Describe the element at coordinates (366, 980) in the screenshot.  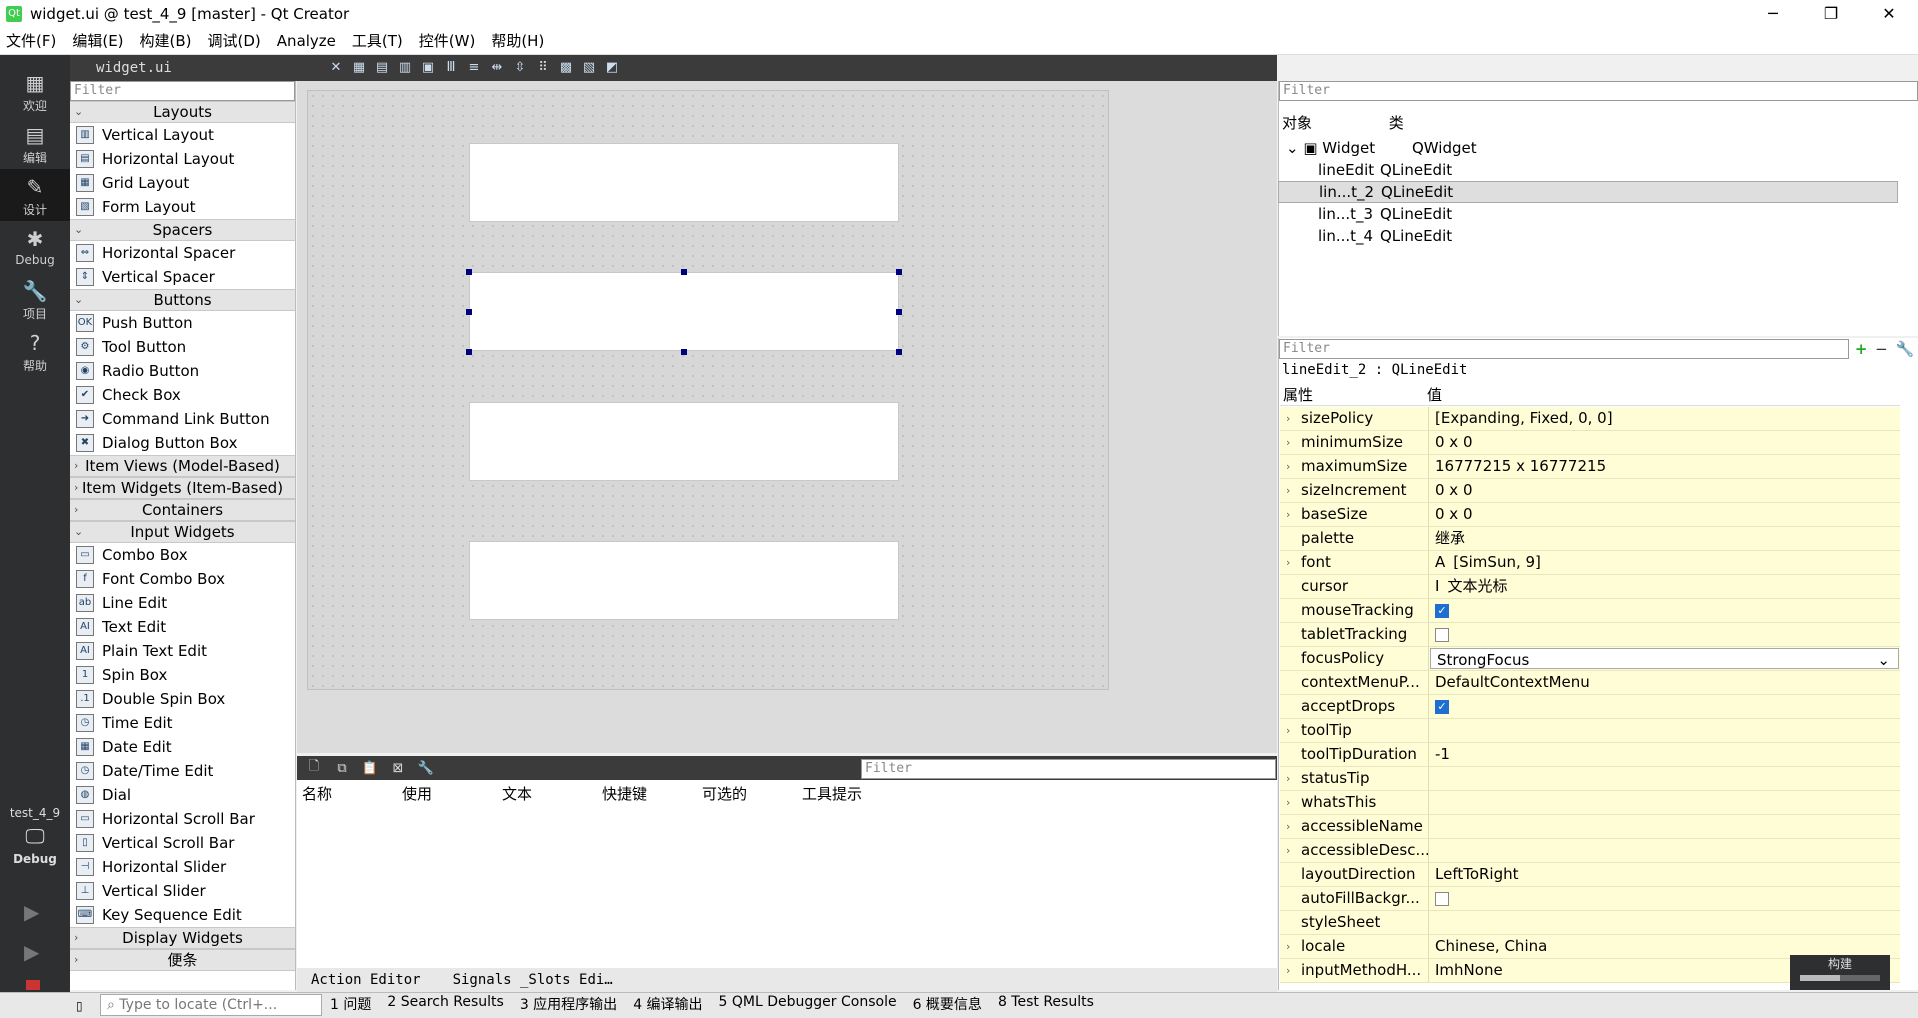
I see `tab-action-editor: Action Editor` at that location.